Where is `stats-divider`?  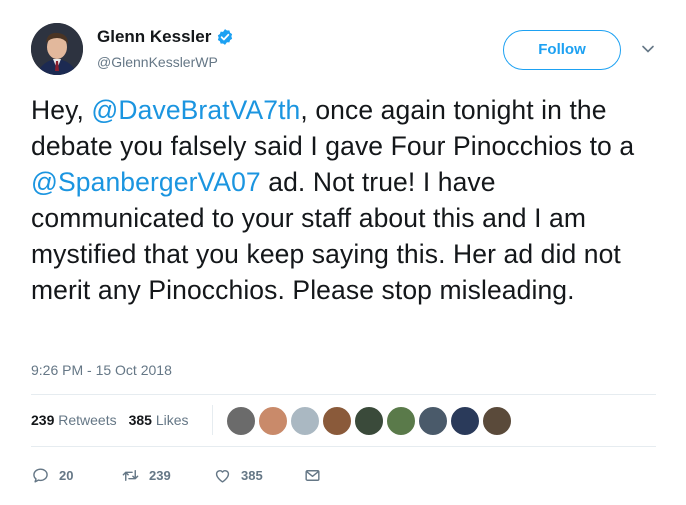
stats-divider is located at coordinates (212, 420).